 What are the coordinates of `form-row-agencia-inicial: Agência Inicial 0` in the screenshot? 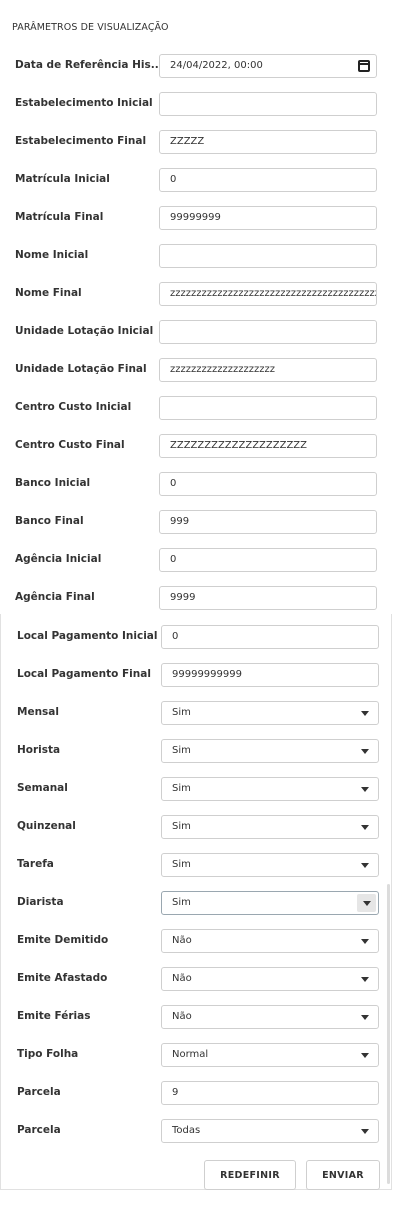 It's located at (200, 561).